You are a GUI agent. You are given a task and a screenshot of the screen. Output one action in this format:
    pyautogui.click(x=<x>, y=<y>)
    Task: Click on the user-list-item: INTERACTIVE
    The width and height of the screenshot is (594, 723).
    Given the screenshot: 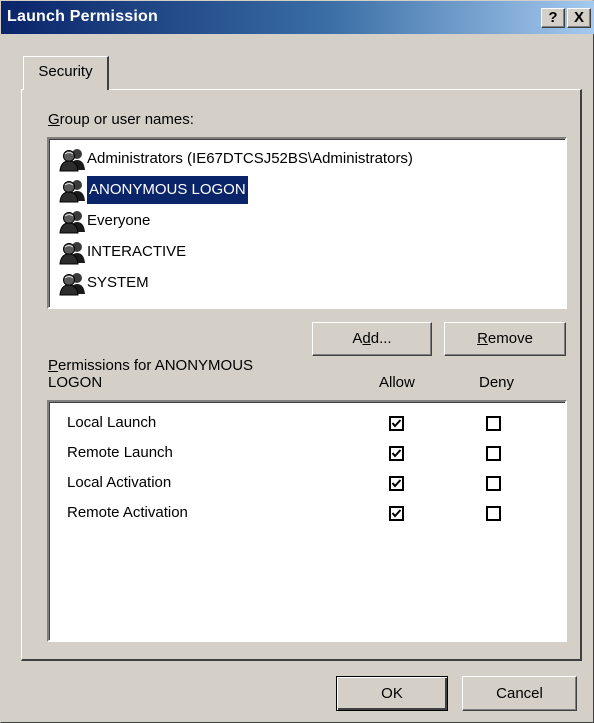 What is the action you would take?
    pyautogui.click(x=255, y=252)
    